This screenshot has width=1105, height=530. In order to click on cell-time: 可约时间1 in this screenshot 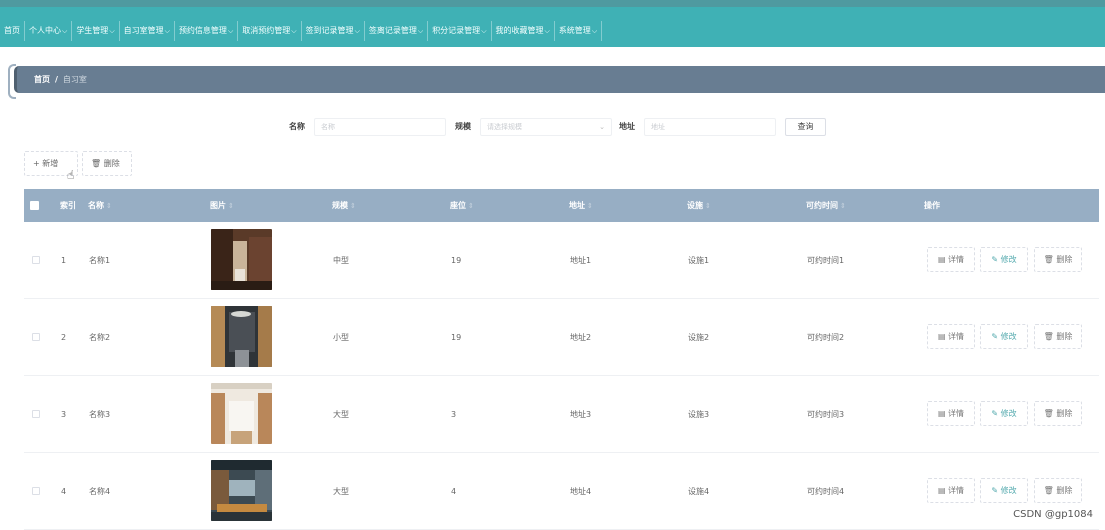, I will do `click(826, 260)`.